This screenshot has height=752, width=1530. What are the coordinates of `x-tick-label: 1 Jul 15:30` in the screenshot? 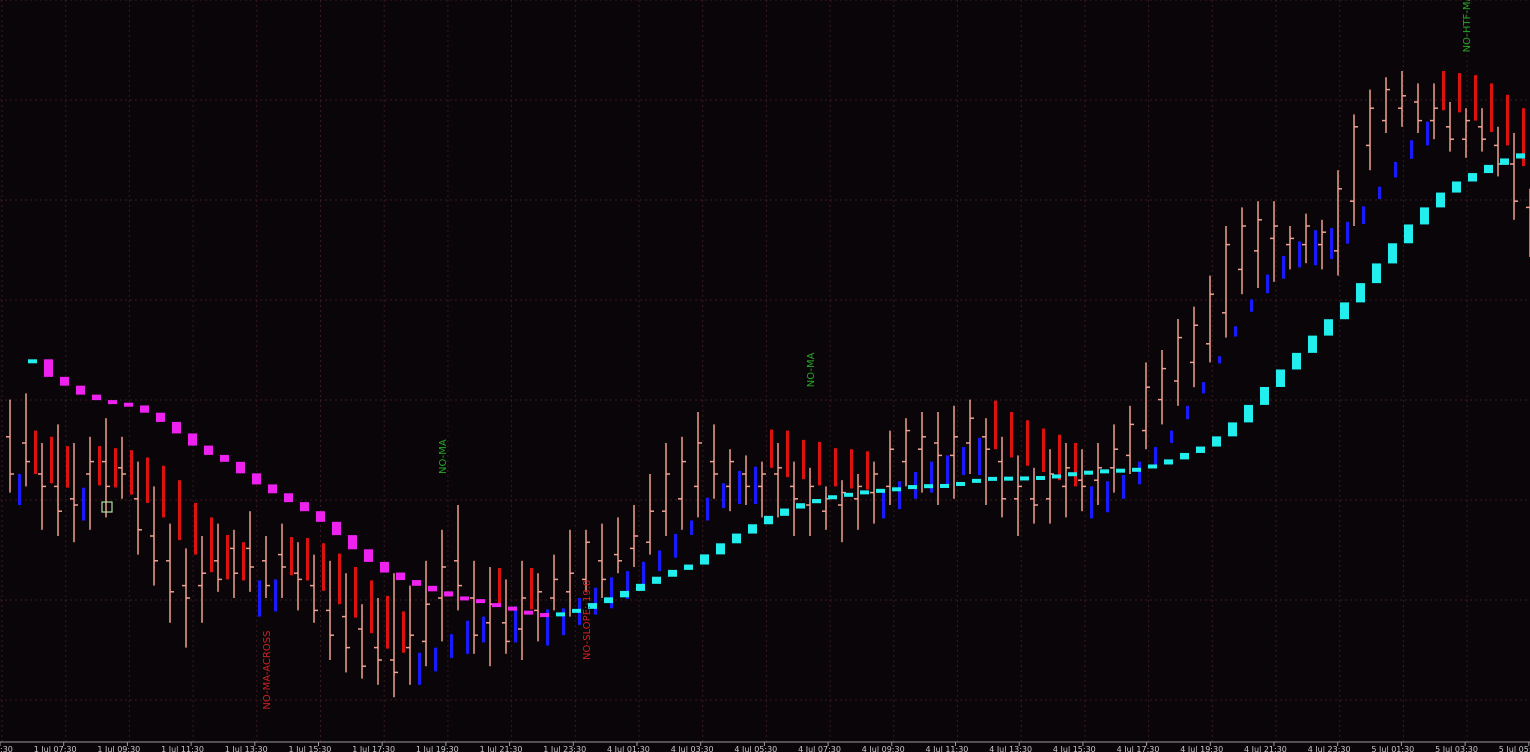 It's located at (310, 748).